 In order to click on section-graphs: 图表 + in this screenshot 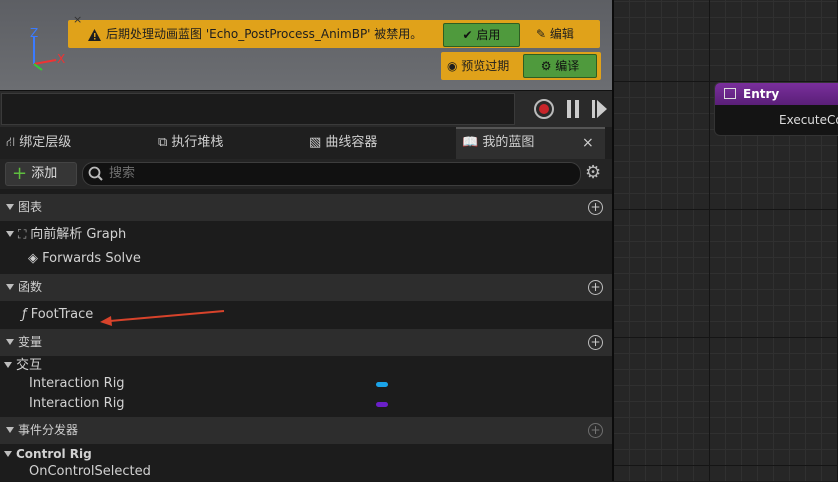, I will do `click(306, 207)`.